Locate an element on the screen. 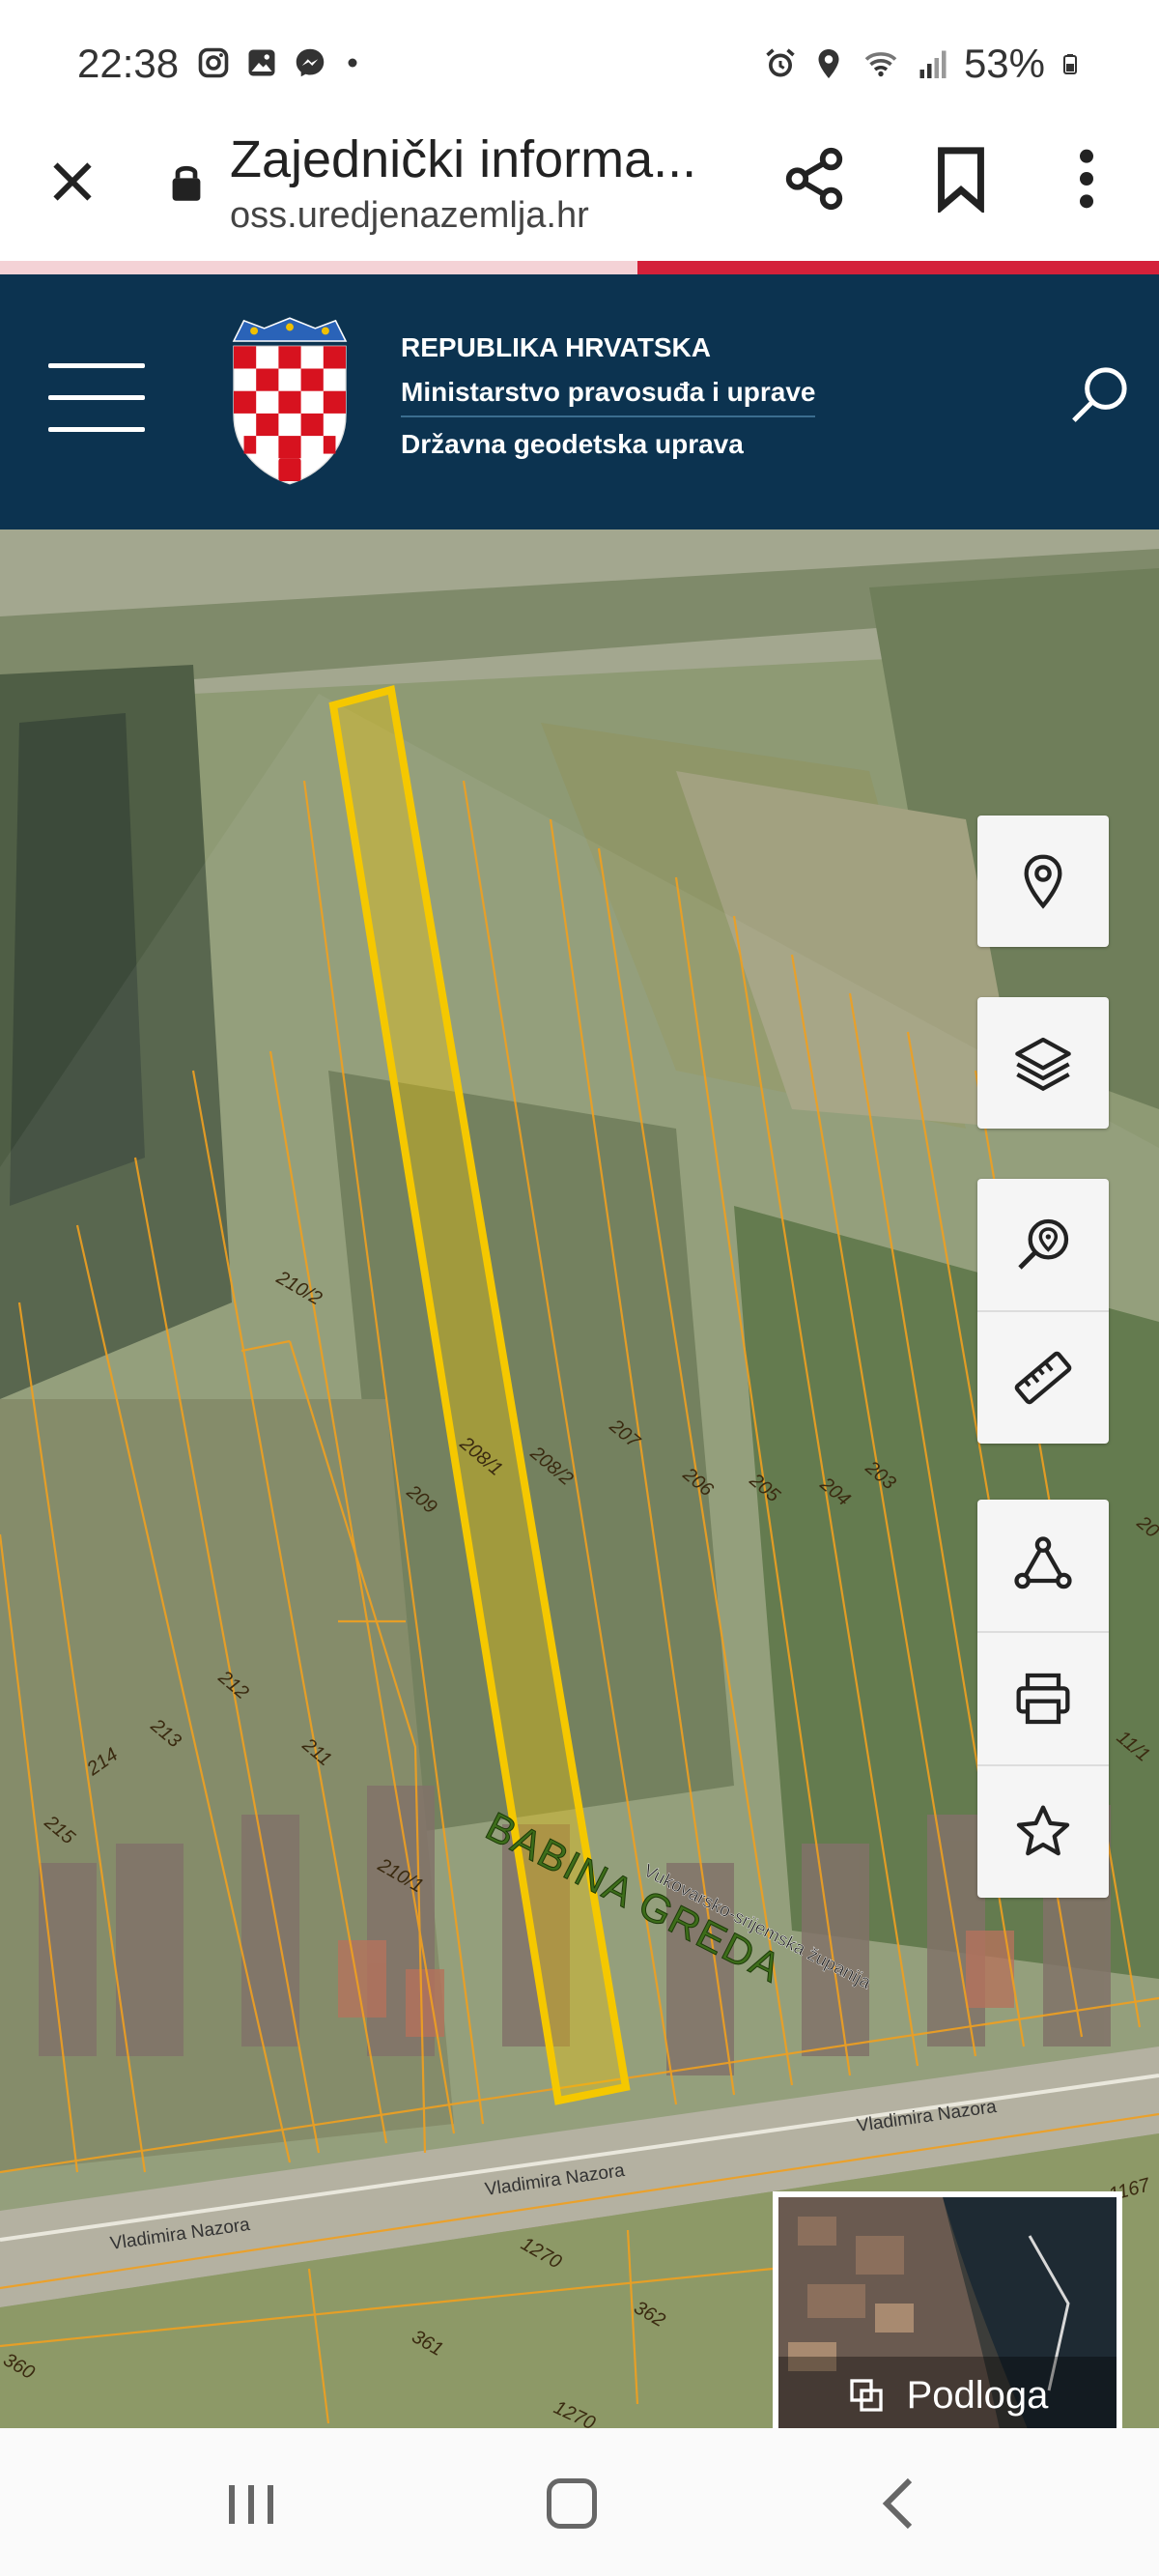 The image size is (1159, 2576). star-icon is located at coordinates (1043, 1831).